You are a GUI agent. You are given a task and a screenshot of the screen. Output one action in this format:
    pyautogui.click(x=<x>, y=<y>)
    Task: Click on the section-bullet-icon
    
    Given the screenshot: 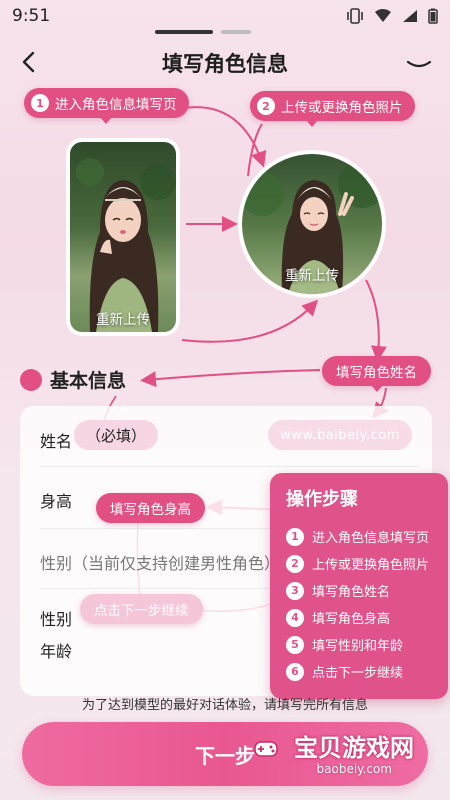 What is the action you would take?
    pyautogui.click(x=31, y=379)
    